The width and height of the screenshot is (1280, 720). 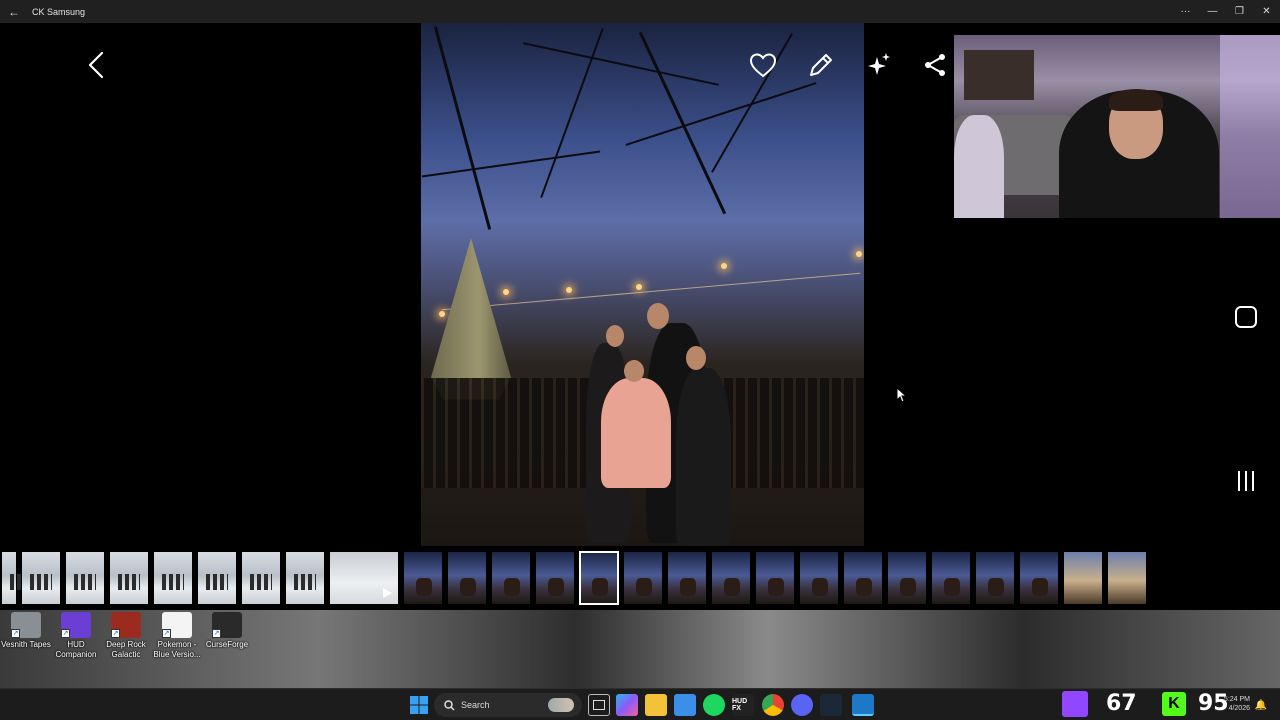 What do you see at coordinates (449, 705) in the screenshot?
I see `search-icon` at bounding box center [449, 705].